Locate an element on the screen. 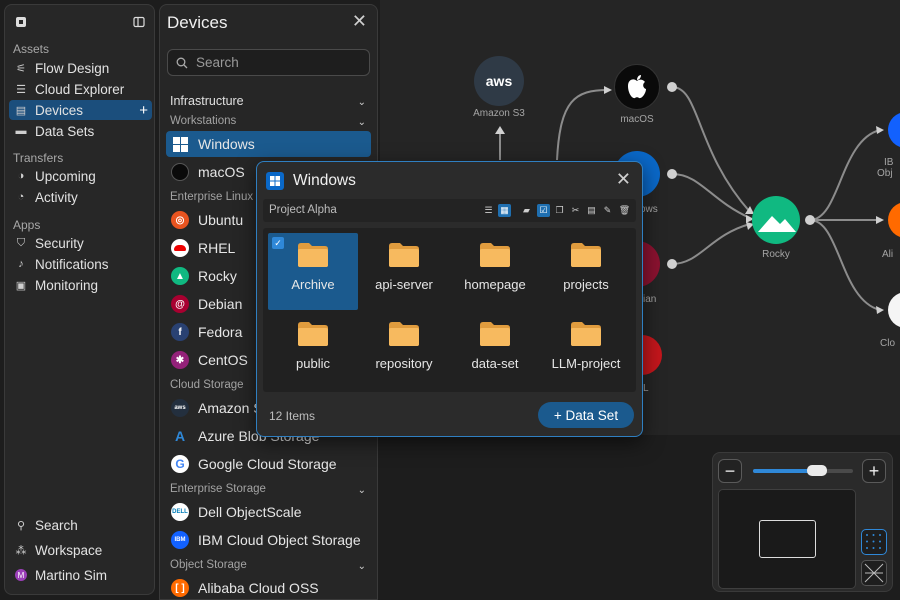 The width and height of the screenshot is (900, 600). apple-icon is located at coordinates (637, 87).